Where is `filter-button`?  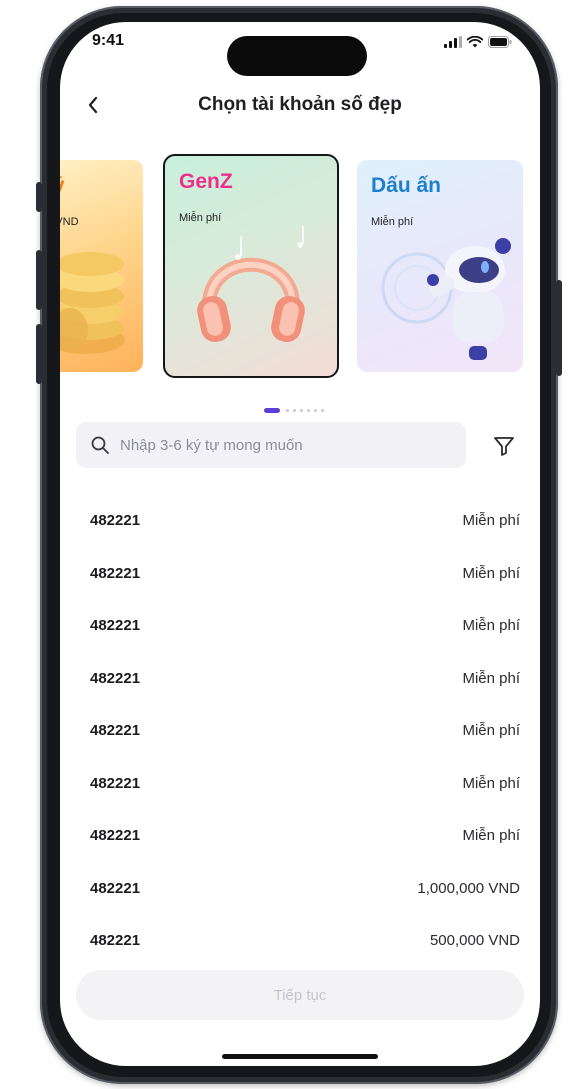 filter-button is located at coordinates (504, 446).